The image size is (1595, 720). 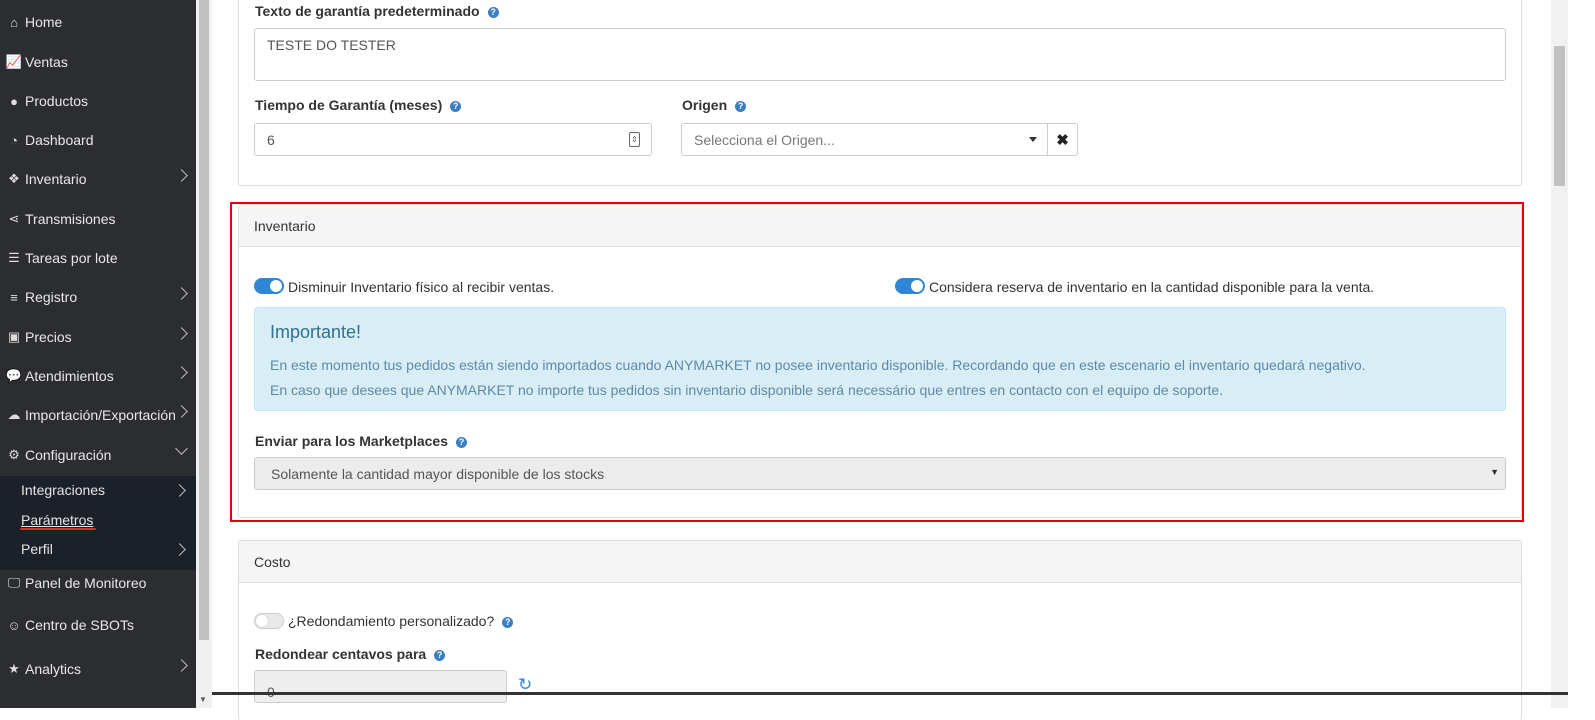 I want to click on sidebar-item-dashboard: ◔ Dashboard, so click(x=98, y=140).